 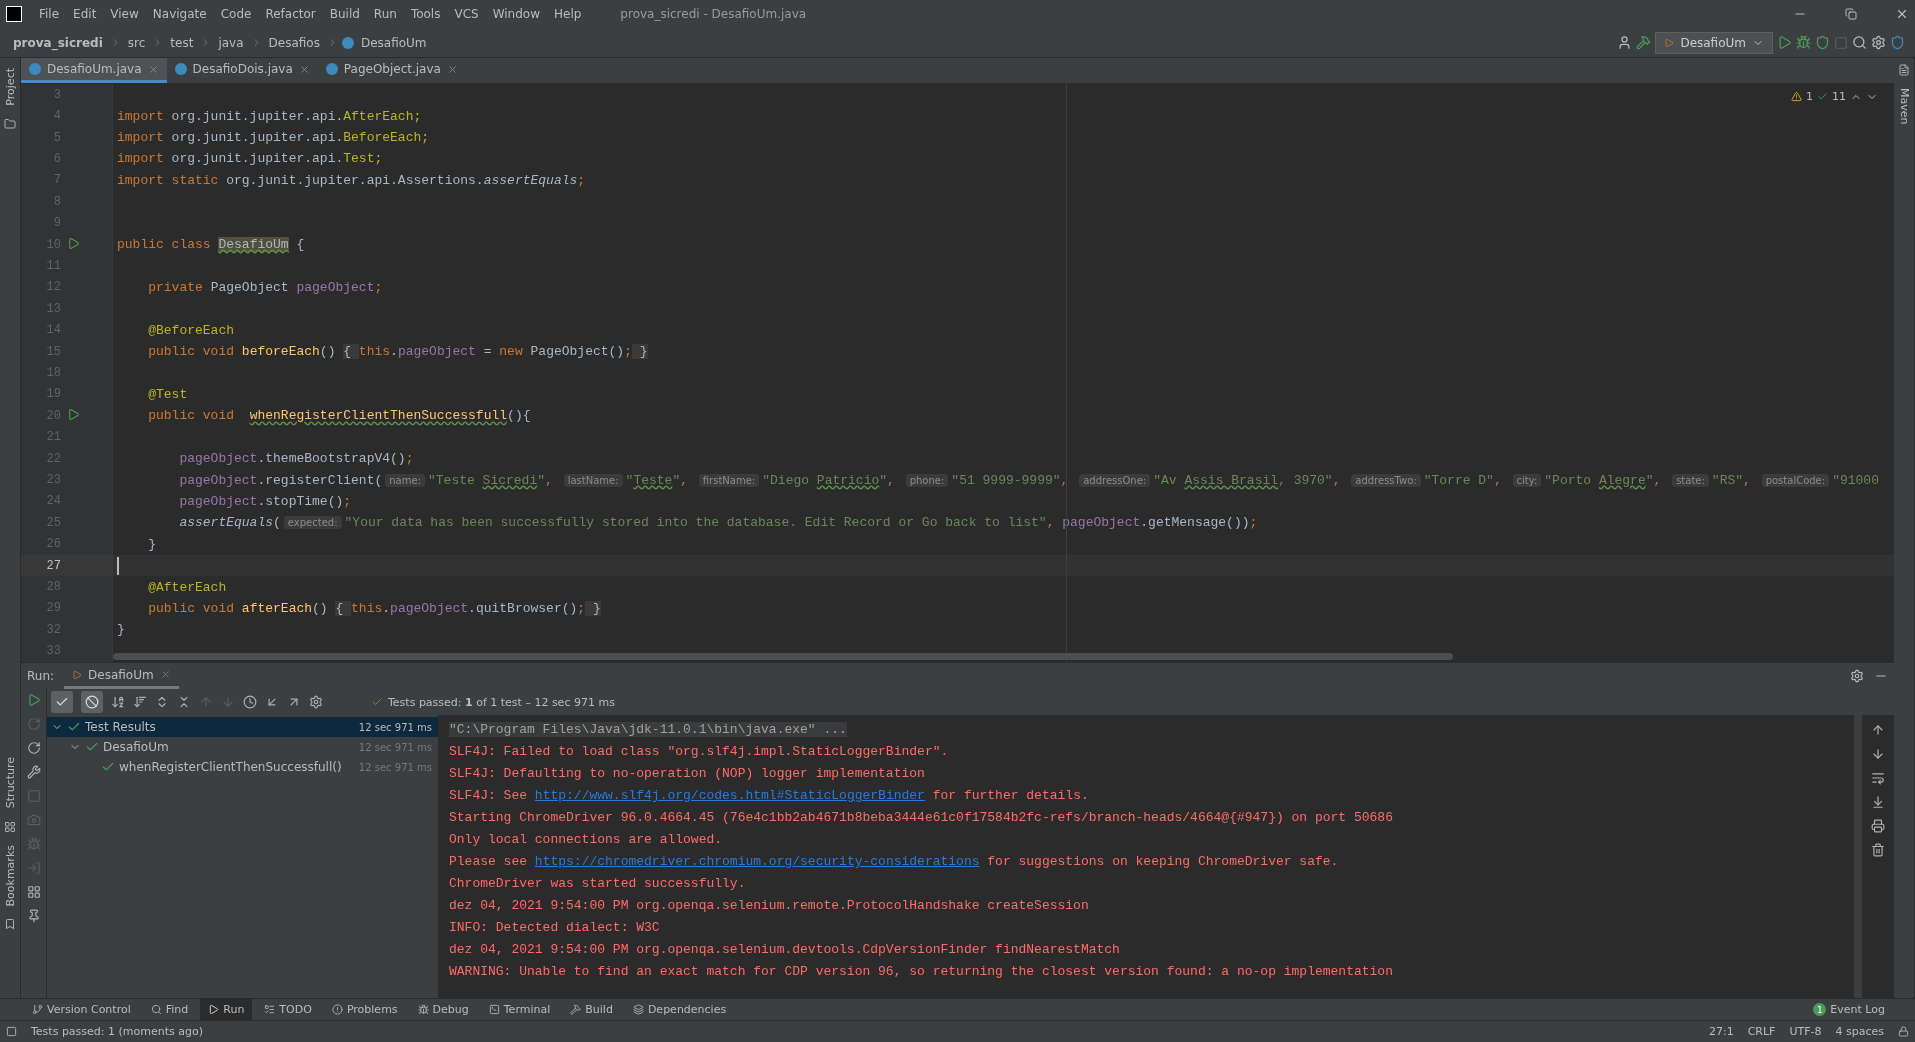 I want to click on editor-tab: DesafioUm.java, so click(x=94, y=70).